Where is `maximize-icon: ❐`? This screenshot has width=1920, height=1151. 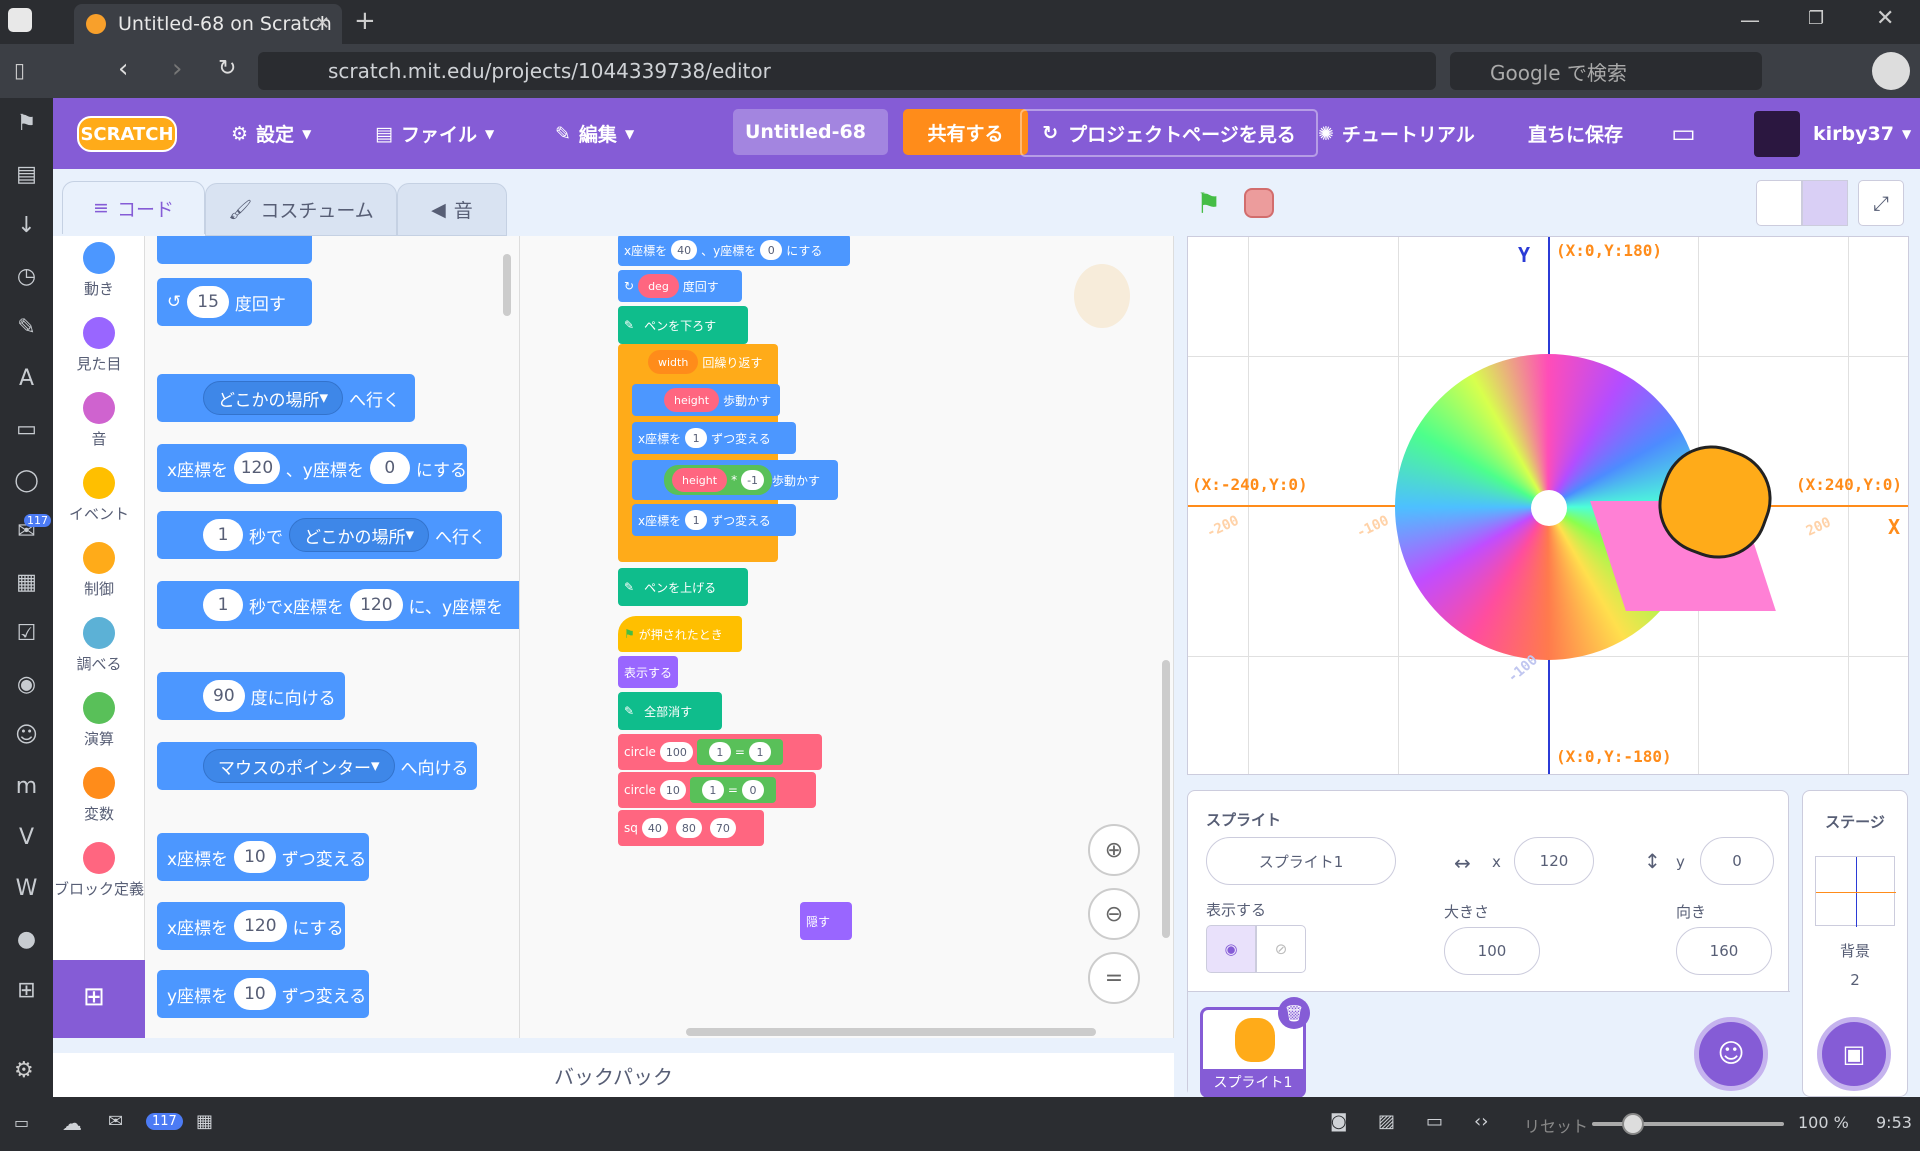 maximize-icon: ❐ is located at coordinates (1816, 18).